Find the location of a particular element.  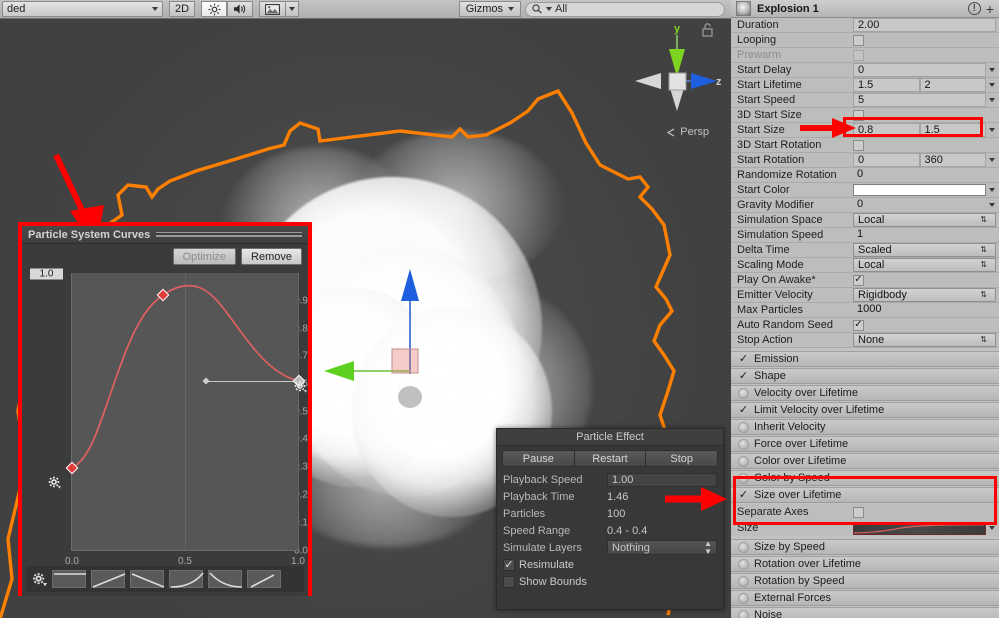

start-lifetime-max-field: 2 is located at coordinates (952, 85).